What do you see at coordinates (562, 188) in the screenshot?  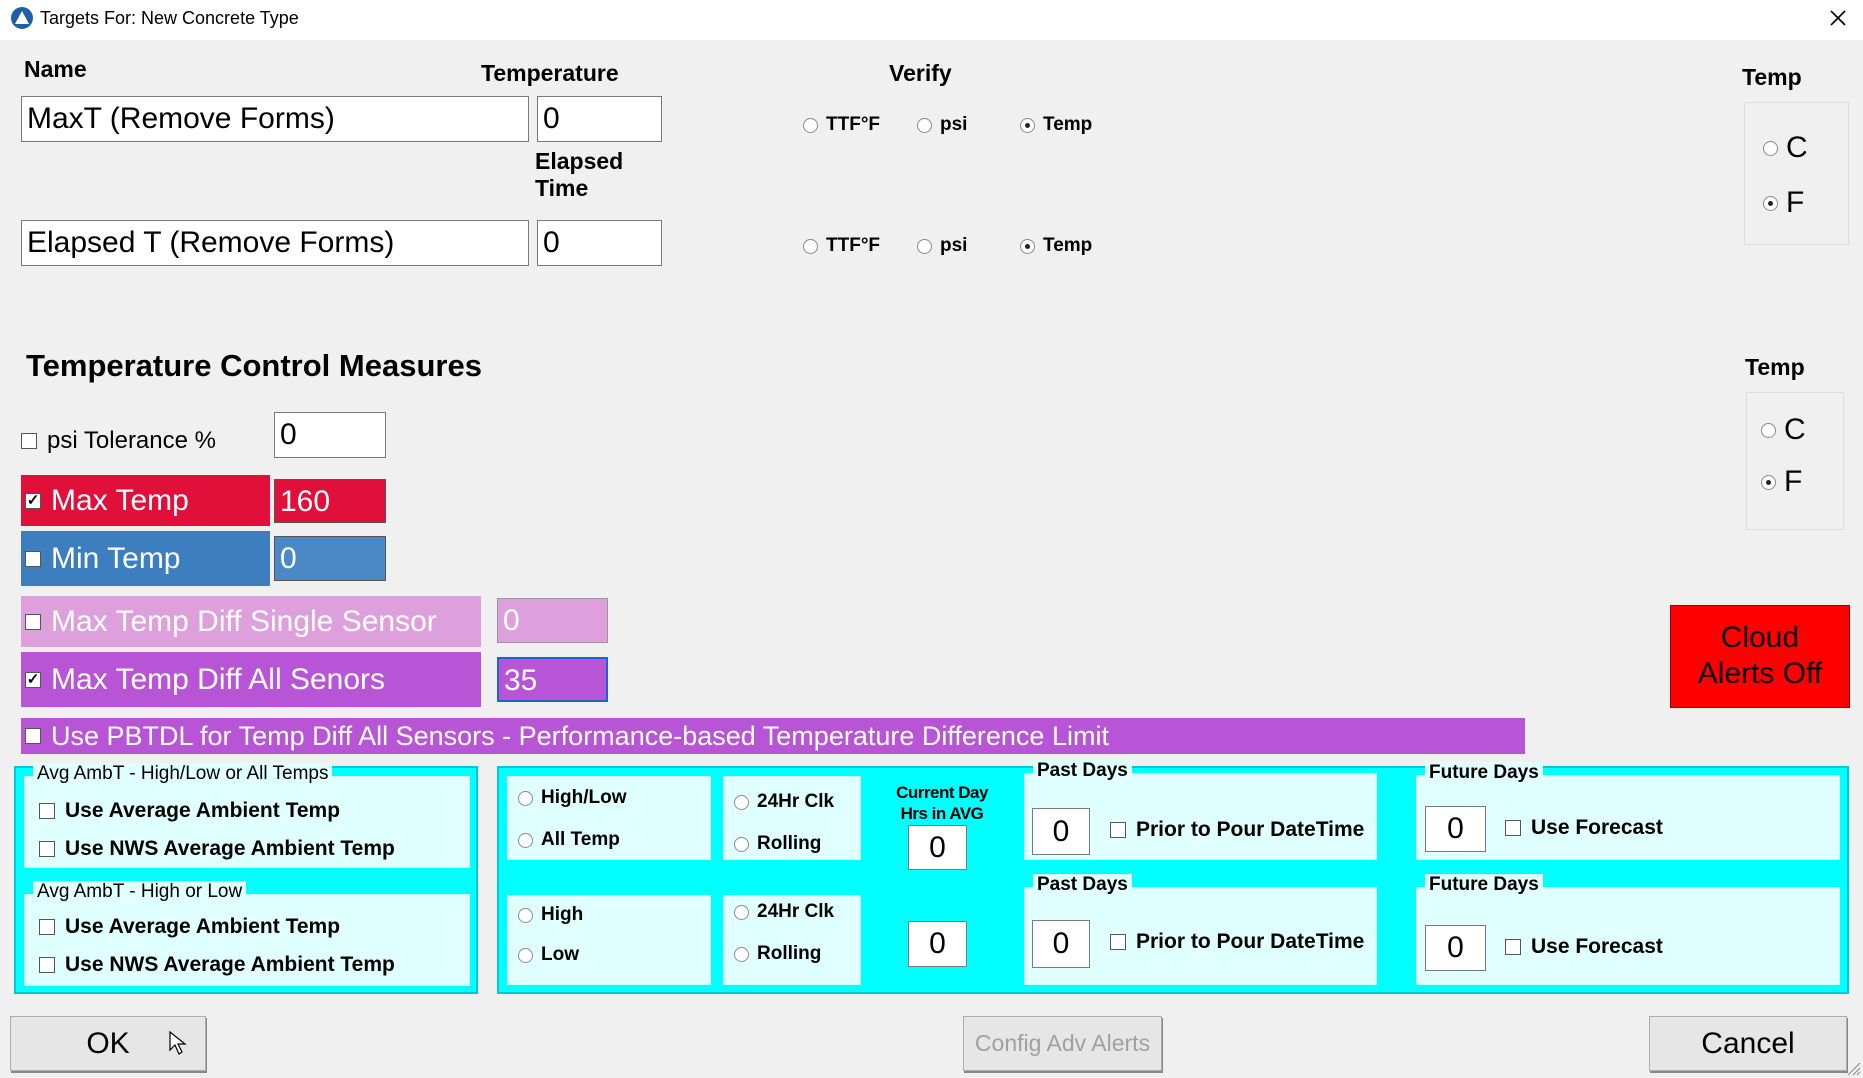 I see `elapsed-time-label: Time` at bounding box center [562, 188].